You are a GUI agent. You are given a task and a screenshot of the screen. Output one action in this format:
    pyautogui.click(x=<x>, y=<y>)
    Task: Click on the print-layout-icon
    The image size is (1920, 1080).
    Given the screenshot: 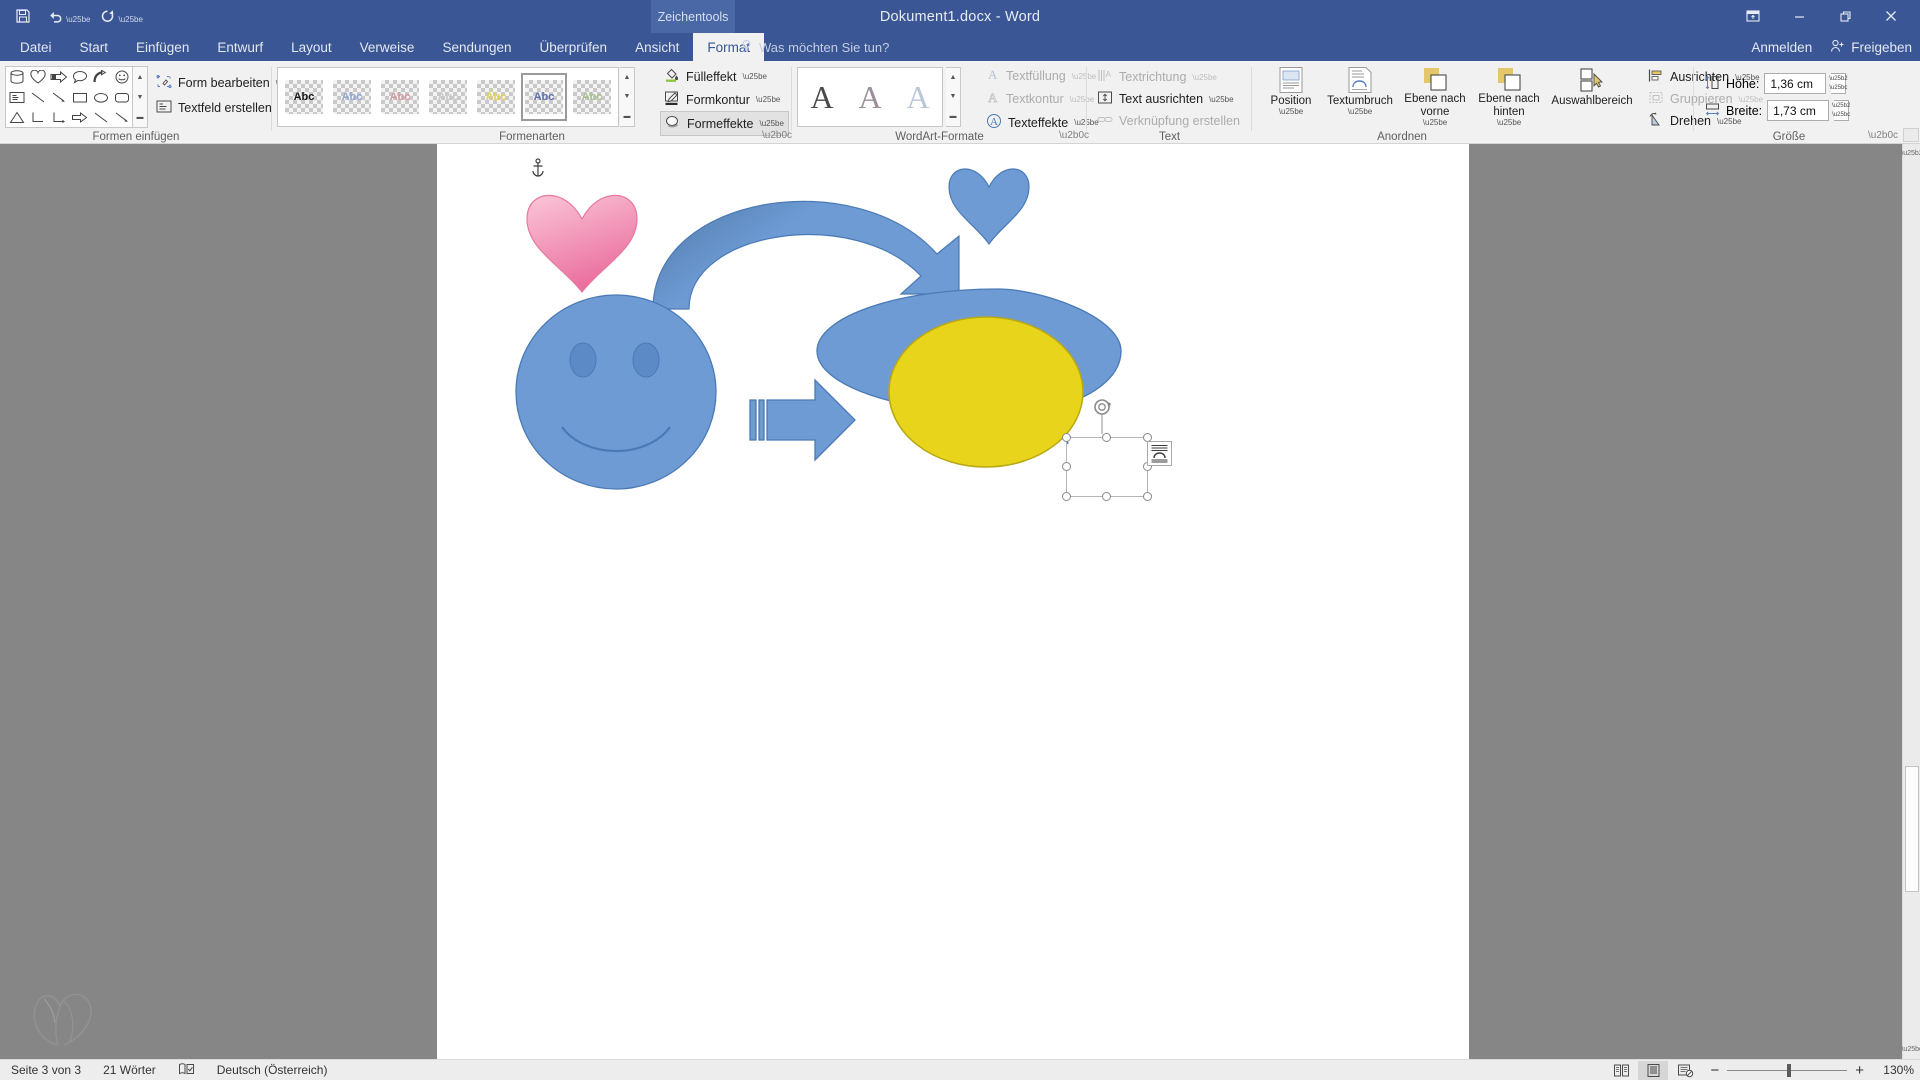 What is the action you would take?
    pyautogui.click(x=1653, y=1070)
    